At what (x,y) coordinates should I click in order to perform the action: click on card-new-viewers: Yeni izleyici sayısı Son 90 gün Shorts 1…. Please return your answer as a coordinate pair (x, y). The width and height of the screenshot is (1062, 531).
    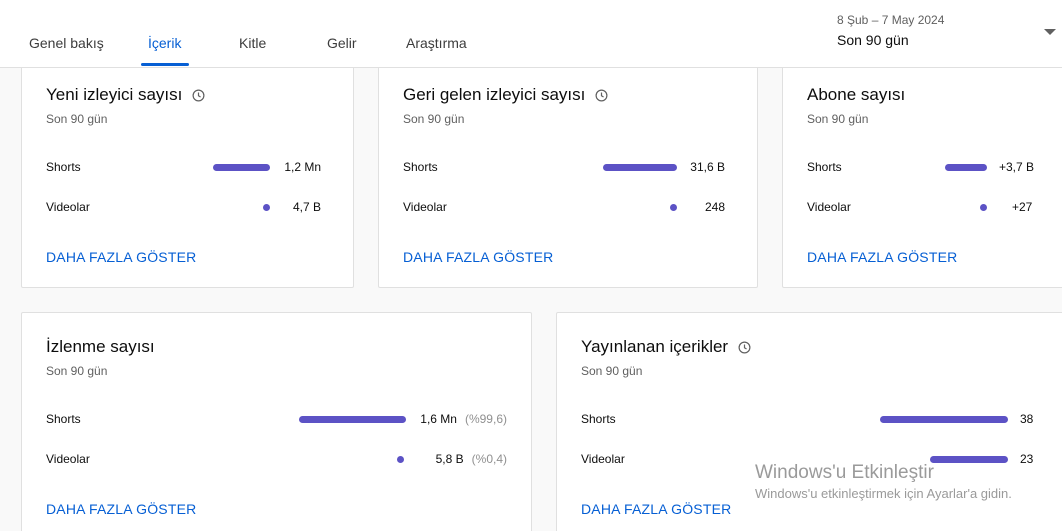
    Looking at the image, I should click on (187, 173).